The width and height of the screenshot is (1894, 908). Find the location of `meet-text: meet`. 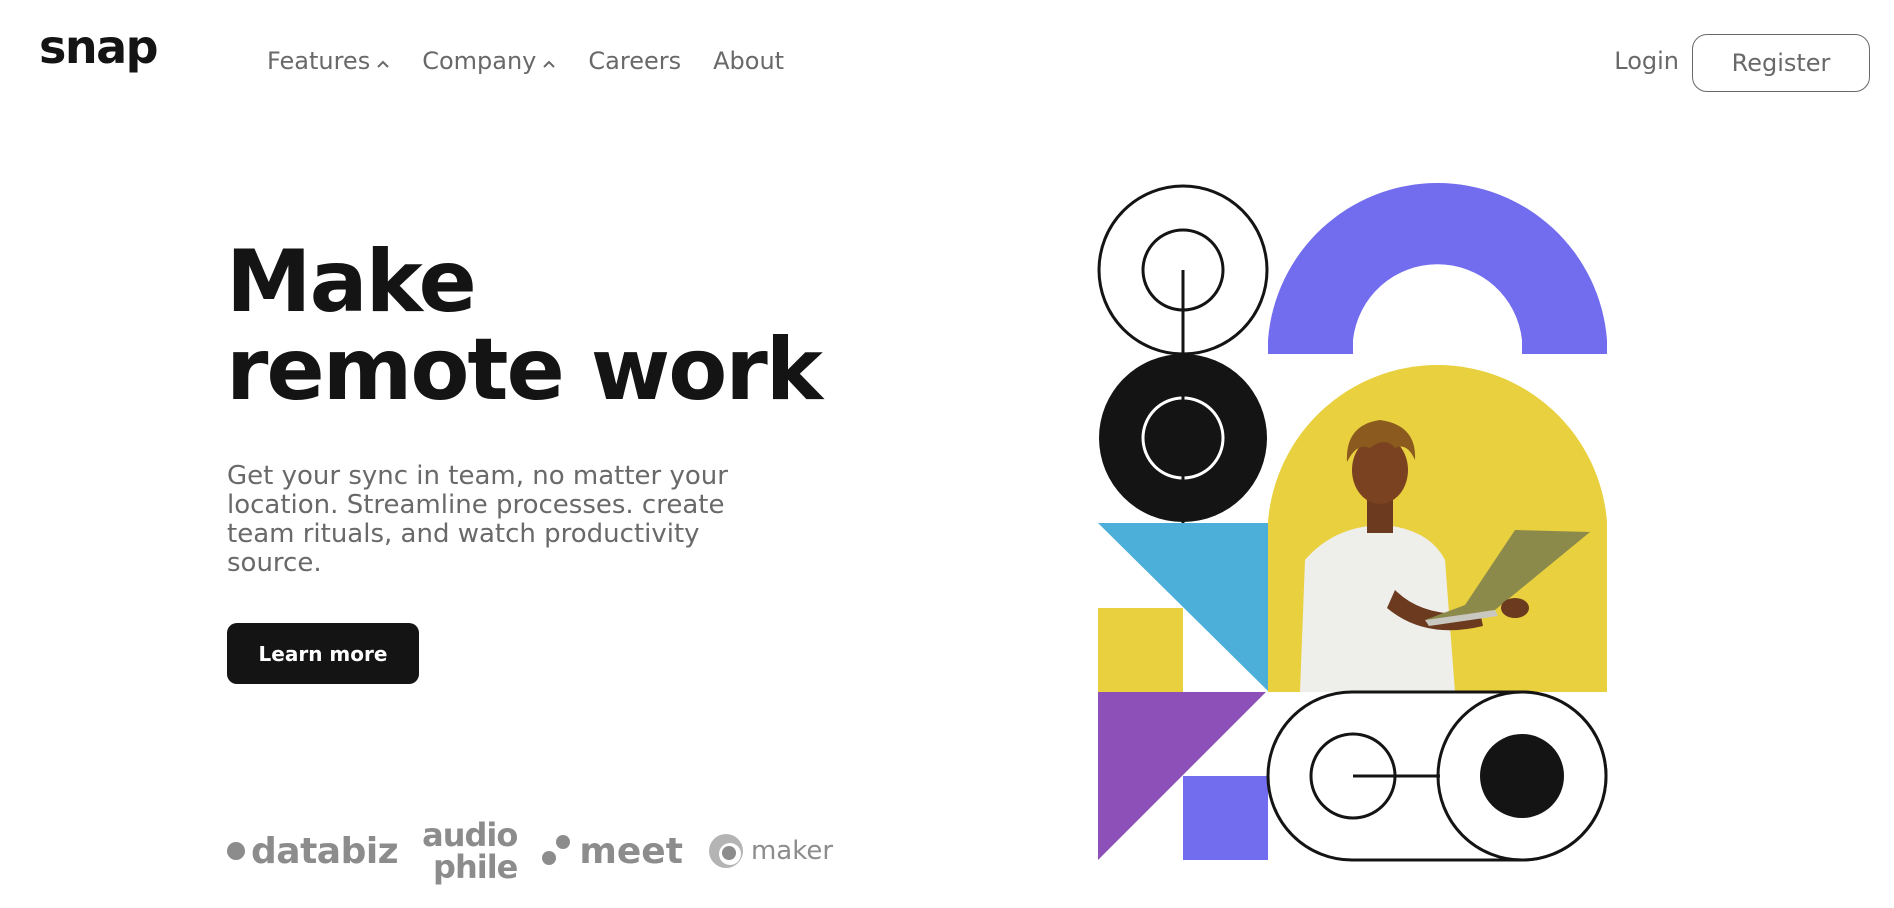

meet-text: meet is located at coordinates (631, 851).